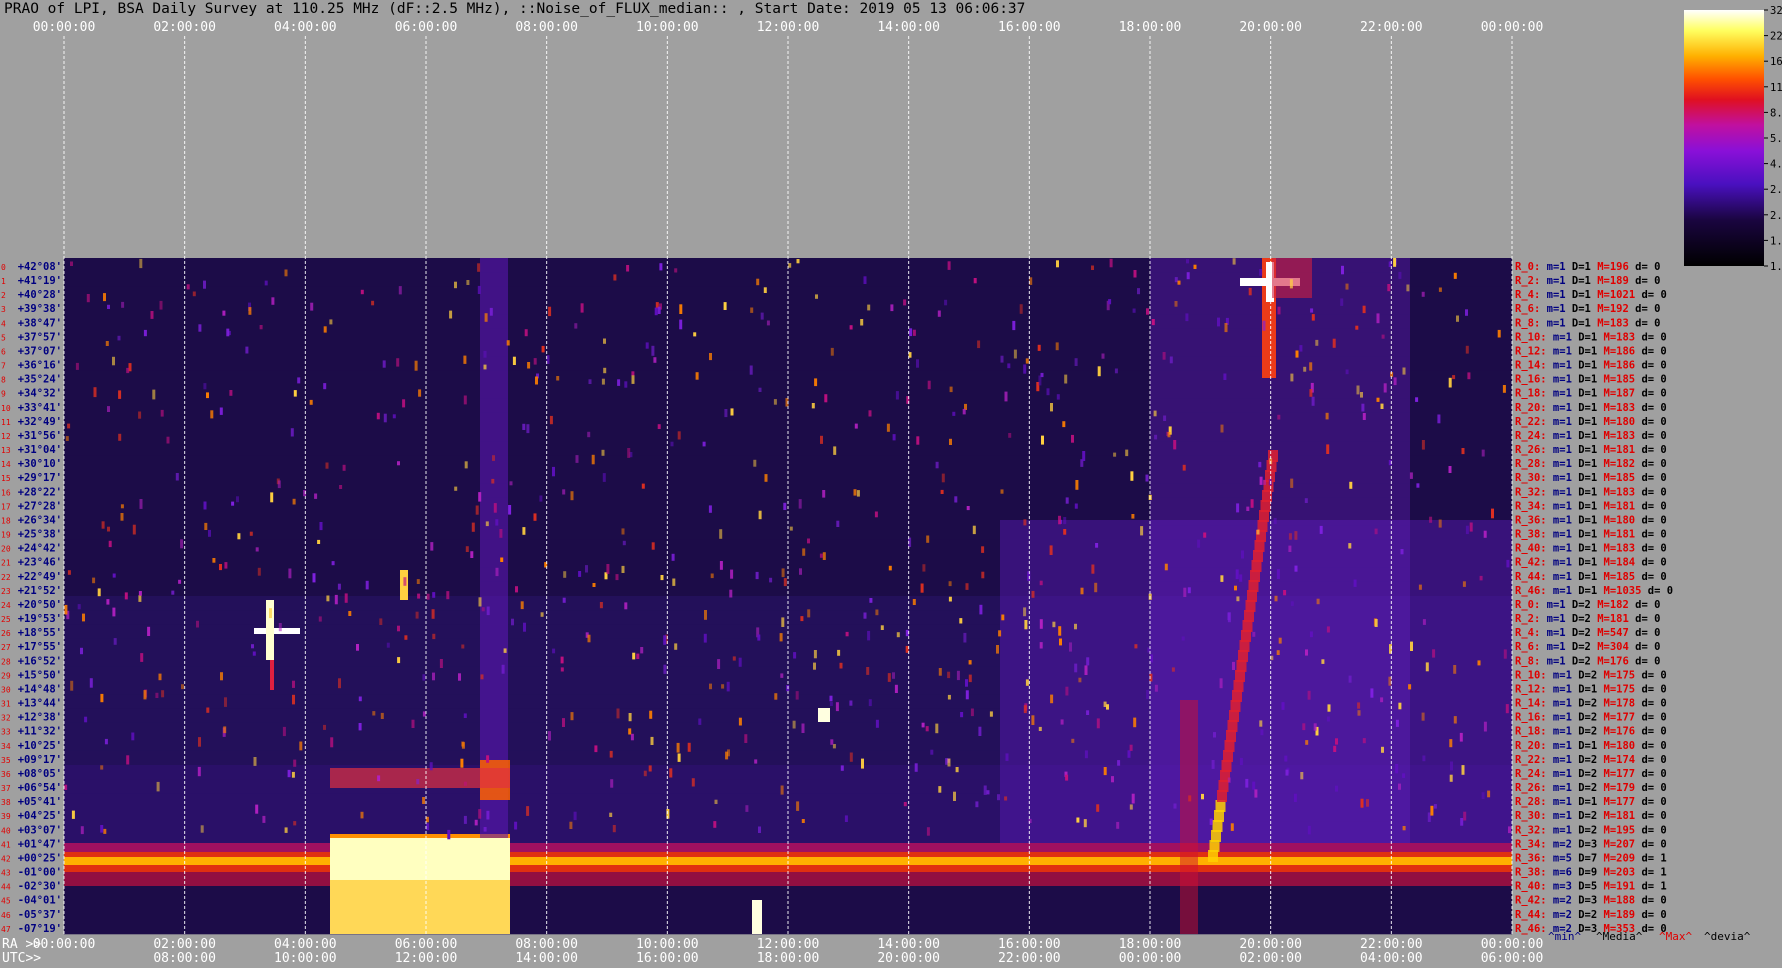 Image resolution: width=1782 pixels, height=968 pixels. What do you see at coordinates (1584, 873) in the screenshot?
I see `row-stat-part: D=9` at bounding box center [1584, 873].